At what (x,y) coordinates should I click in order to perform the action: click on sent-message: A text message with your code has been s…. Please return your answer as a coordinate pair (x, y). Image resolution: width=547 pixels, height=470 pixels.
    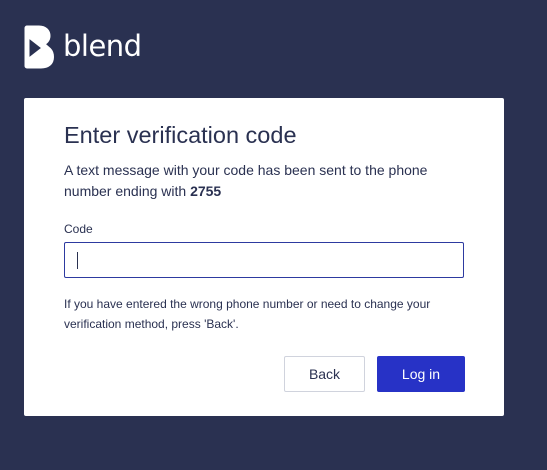
    Looking at the image, I should click on (264, 181).